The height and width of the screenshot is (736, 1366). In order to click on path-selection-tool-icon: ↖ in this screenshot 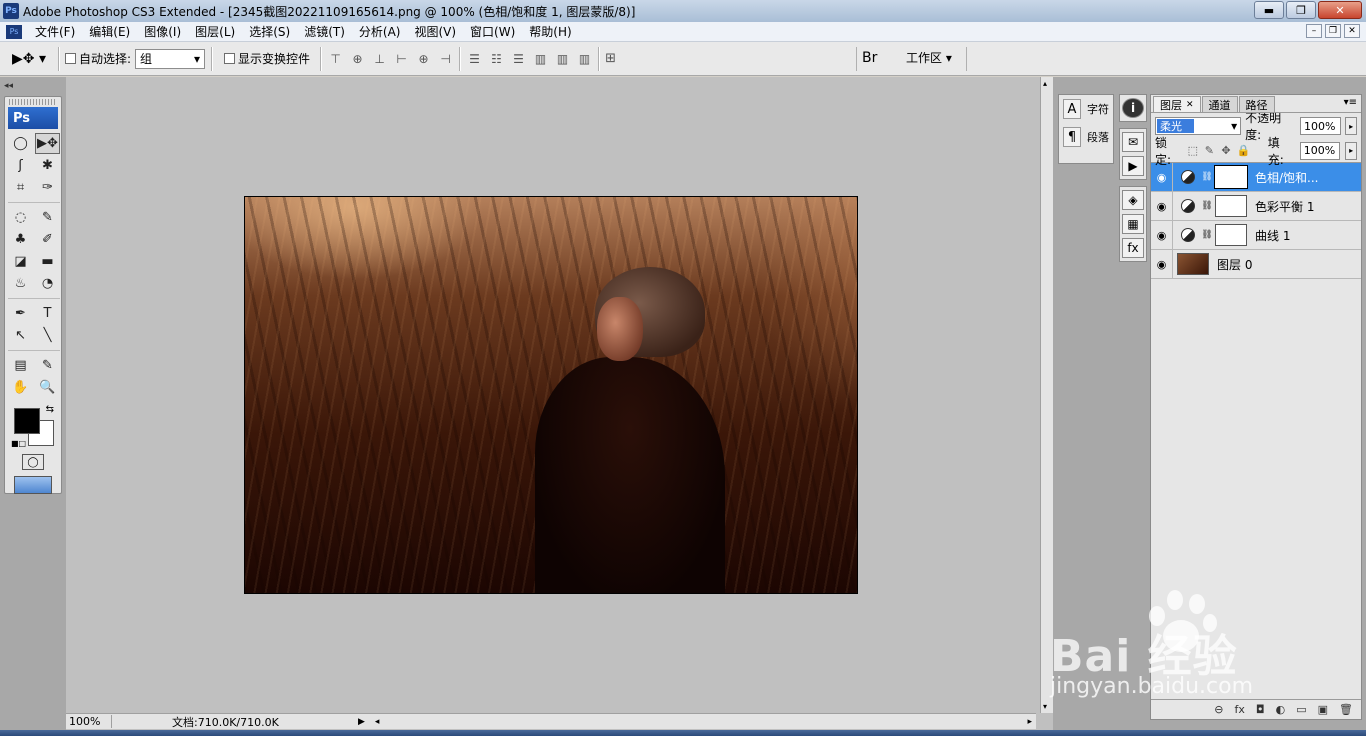, I will do `click(20, 335)`.